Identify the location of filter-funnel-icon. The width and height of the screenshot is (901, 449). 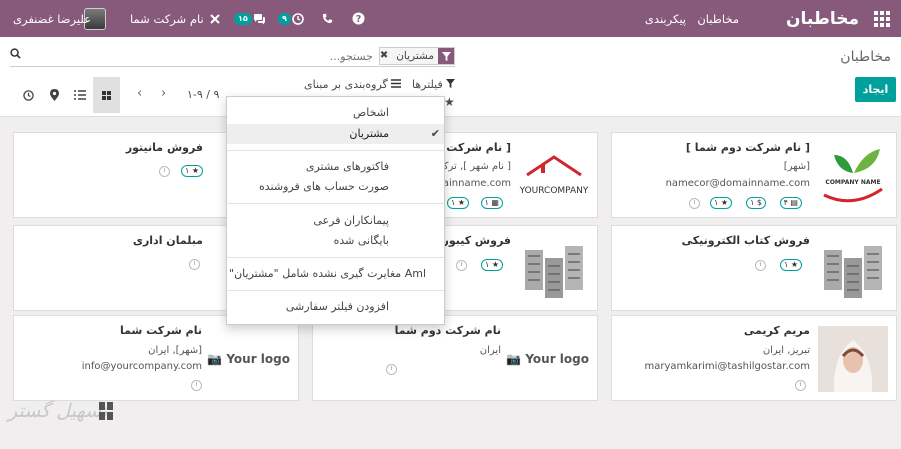
(450, 84).